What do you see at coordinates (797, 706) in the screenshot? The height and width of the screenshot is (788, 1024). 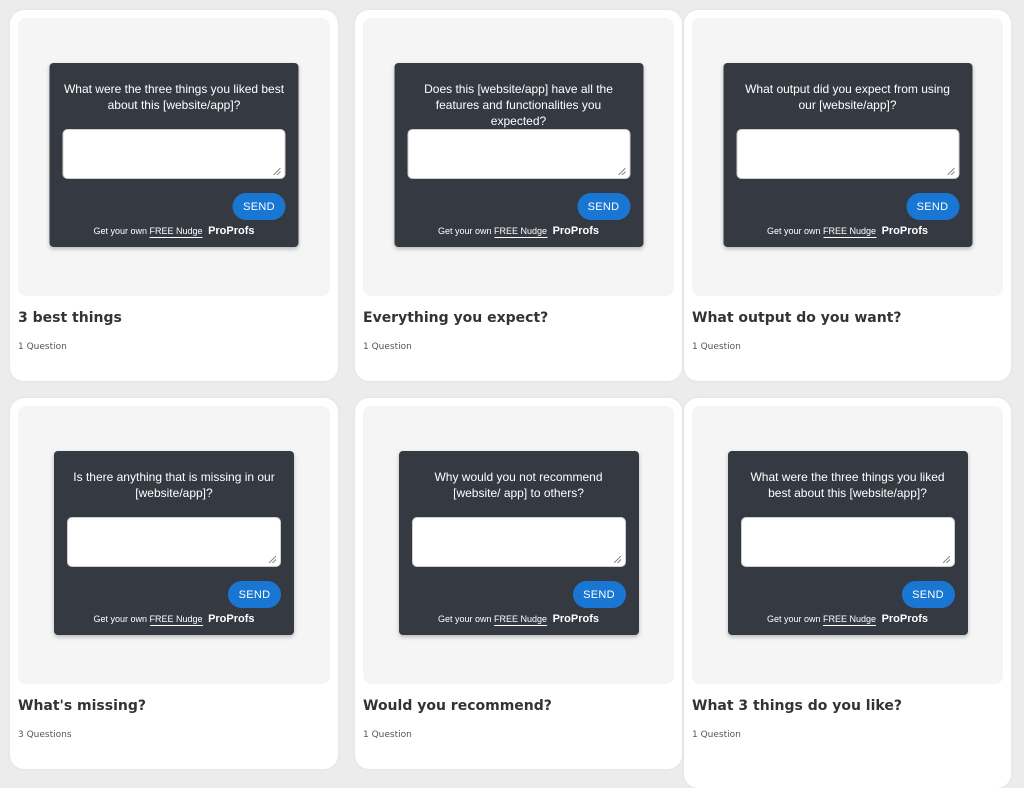 I see `card-title: What 3 things do you like?` at bounding box center [797, 706].